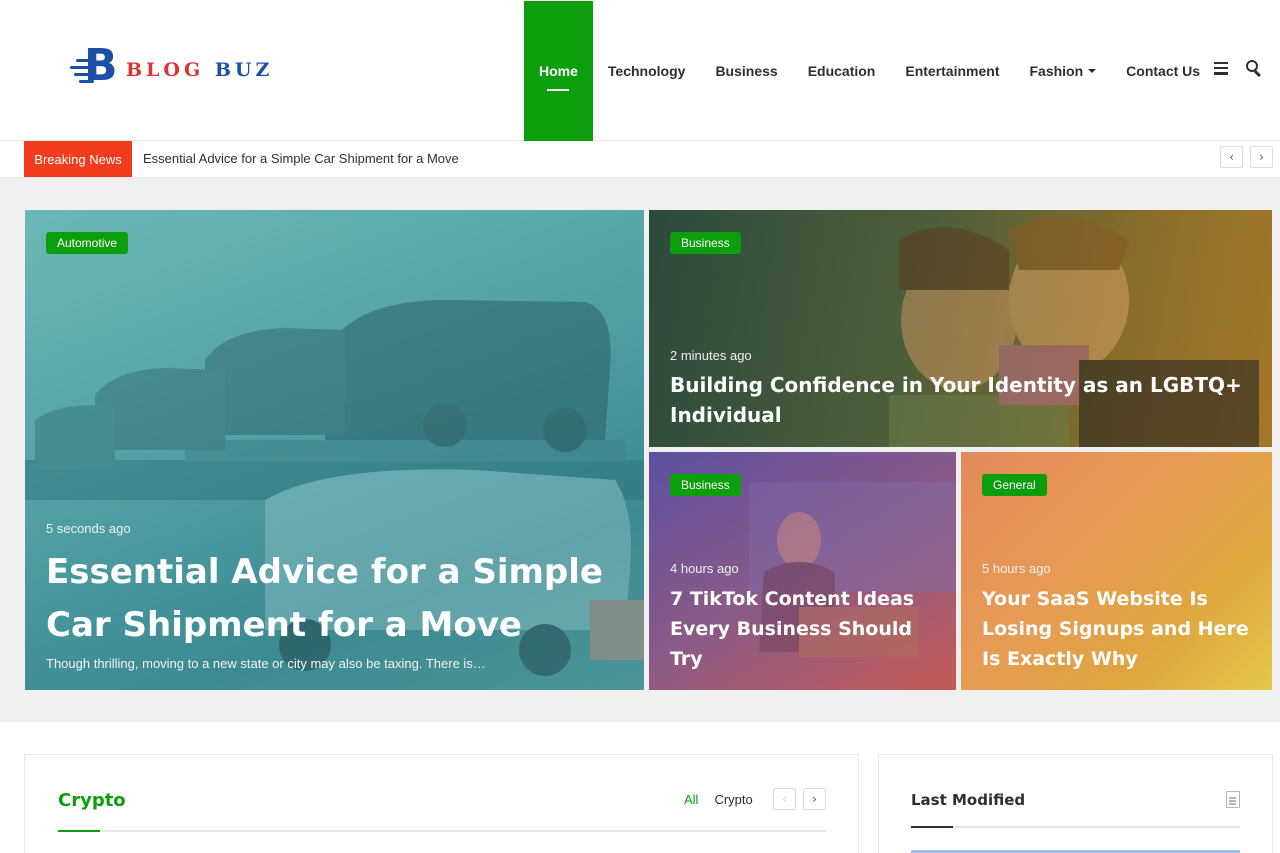 This screenshot has height=853, width=1280. I want to click on section-divider, so click(442, 831).